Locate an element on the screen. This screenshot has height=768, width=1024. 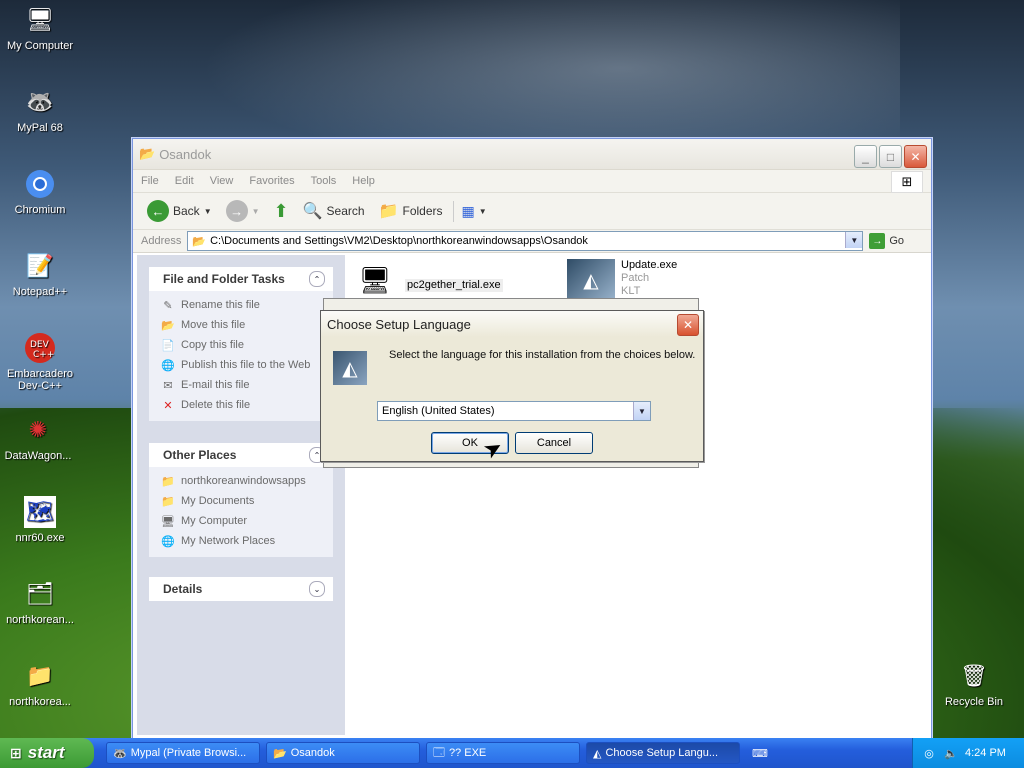
task-label: Publish this file to the Web is located at coordinates (246, 365).